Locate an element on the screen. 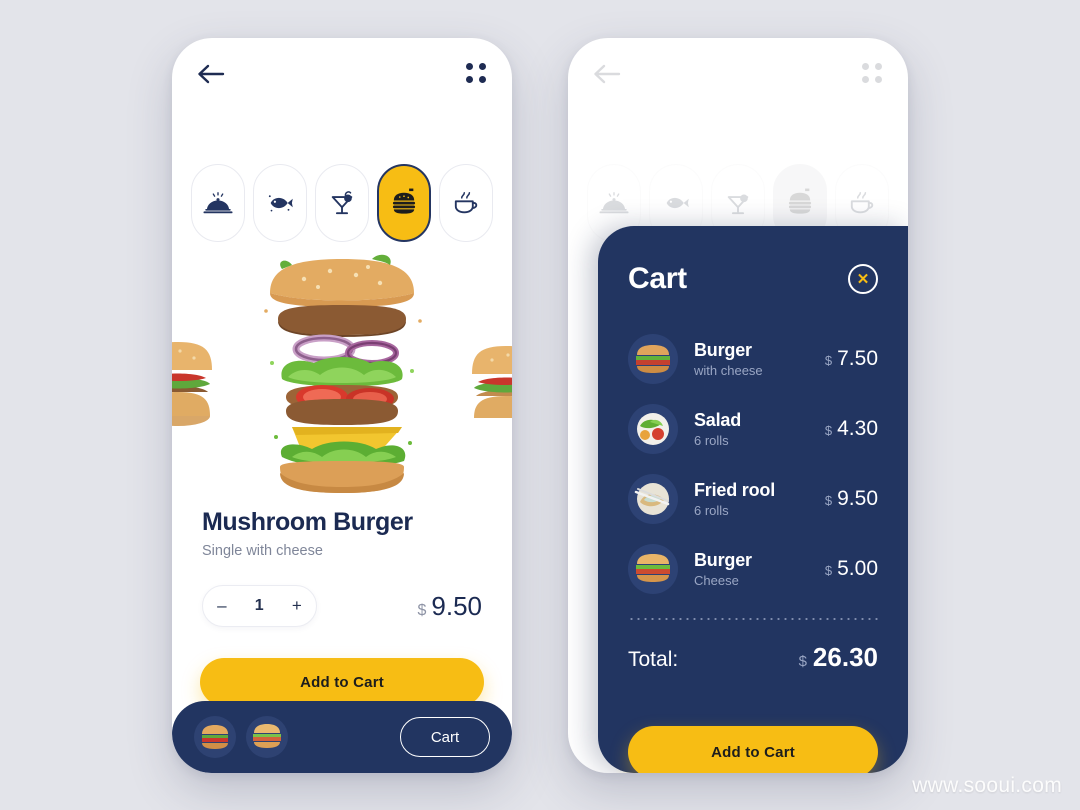  cart-title: Cart is located at coordinates (657, 278).